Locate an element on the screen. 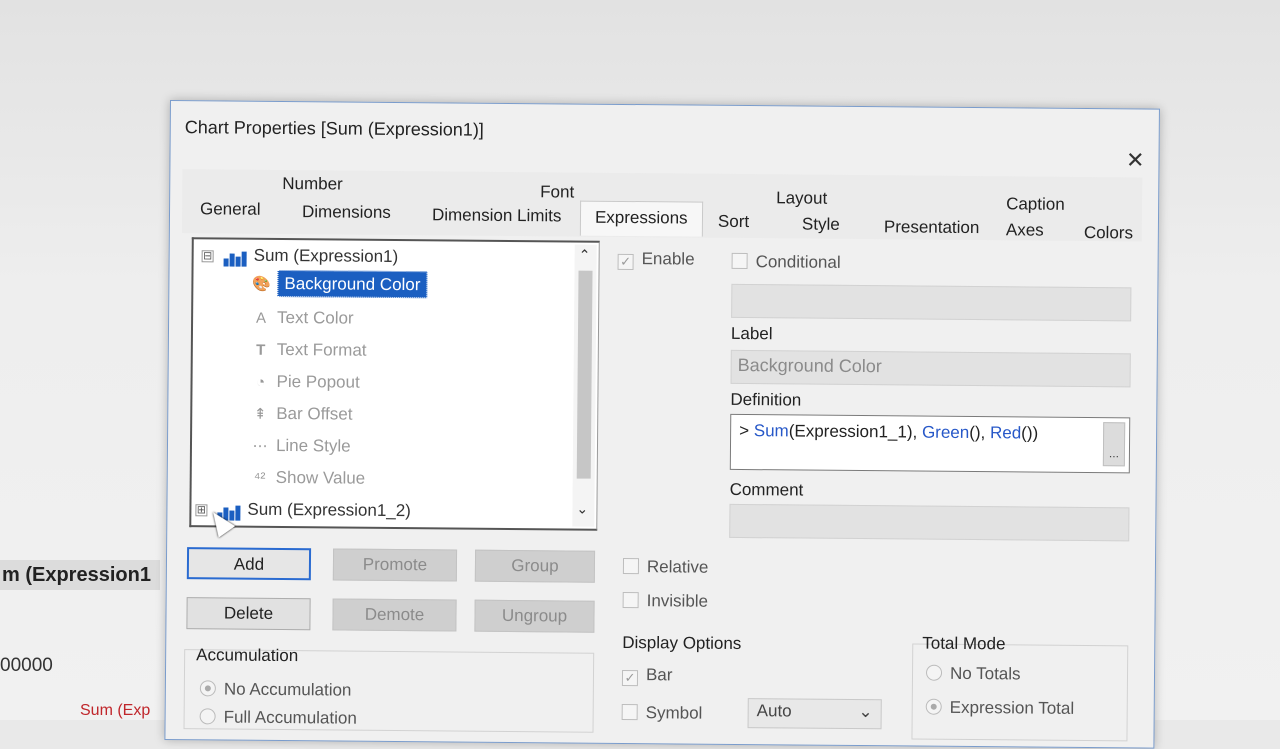 The image size is (1280, 749). symbol-checkbox: Symbol is located at coordinates (661, 713).